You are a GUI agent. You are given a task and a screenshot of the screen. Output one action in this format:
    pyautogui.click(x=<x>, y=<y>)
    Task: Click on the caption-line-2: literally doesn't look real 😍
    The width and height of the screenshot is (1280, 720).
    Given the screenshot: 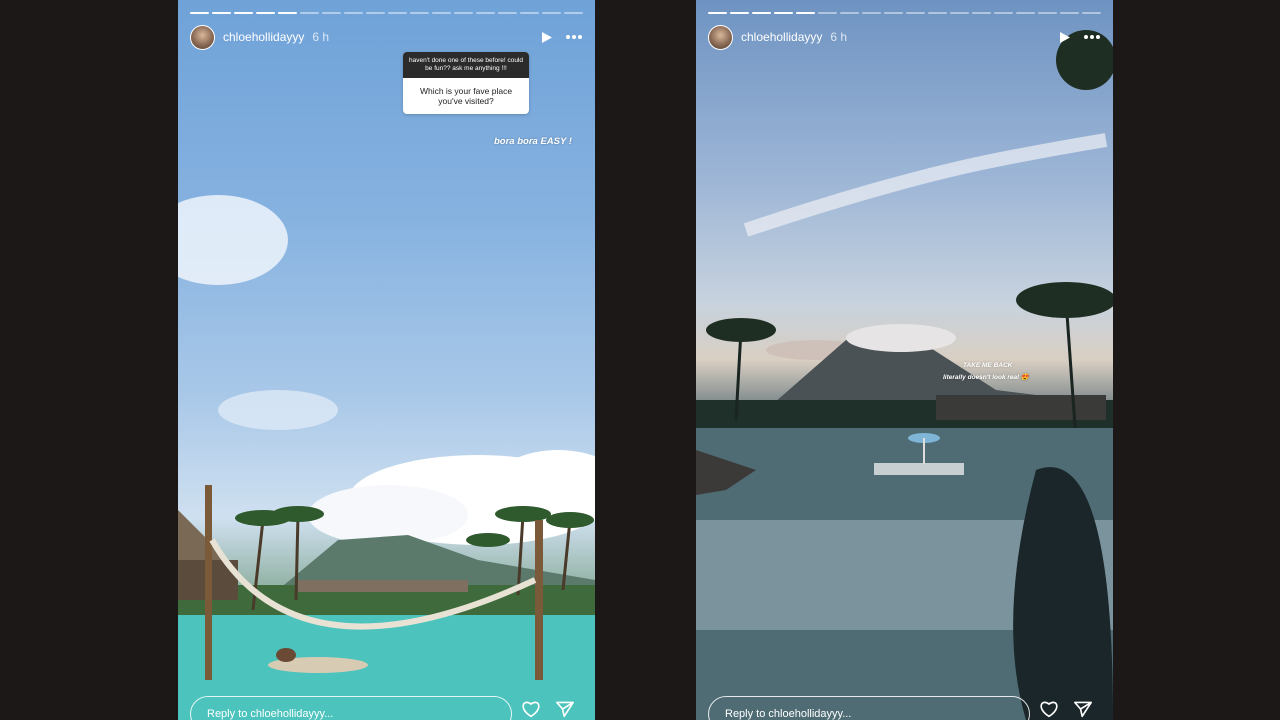 What is the action you would take?
    pyautogui.click(x=986, y=377)
    